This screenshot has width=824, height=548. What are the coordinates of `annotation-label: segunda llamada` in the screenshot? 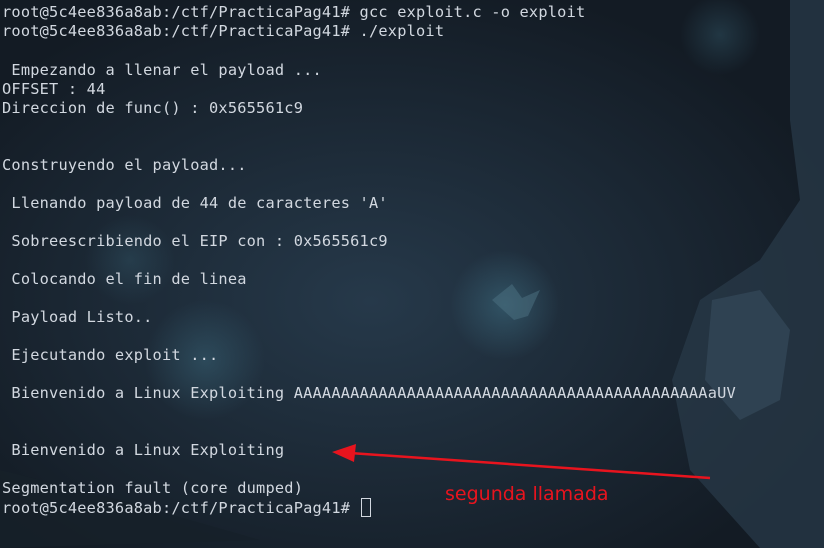 It's located at (527, 494).